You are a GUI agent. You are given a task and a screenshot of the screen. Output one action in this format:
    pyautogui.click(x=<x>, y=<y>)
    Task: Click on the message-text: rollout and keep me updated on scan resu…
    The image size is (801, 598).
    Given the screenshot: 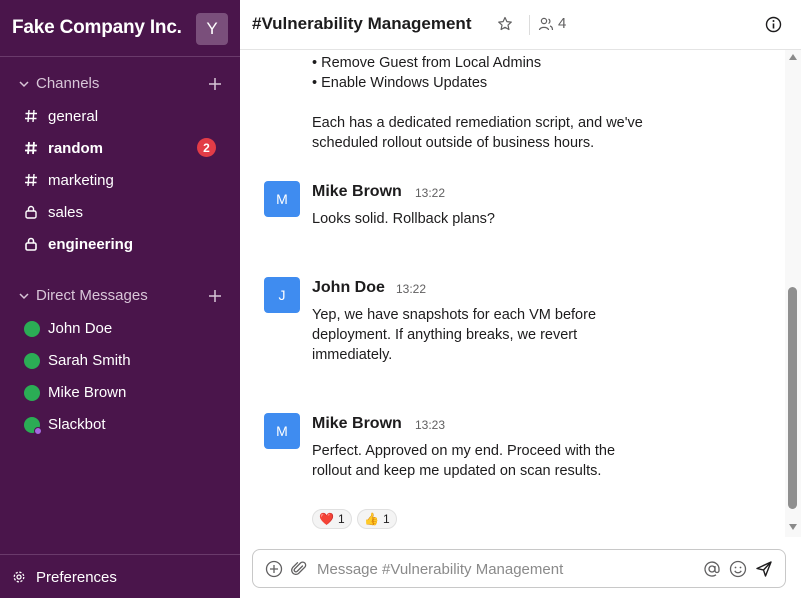 What is the action you would take?
    pyautogui.click(x=457, y=471)
    